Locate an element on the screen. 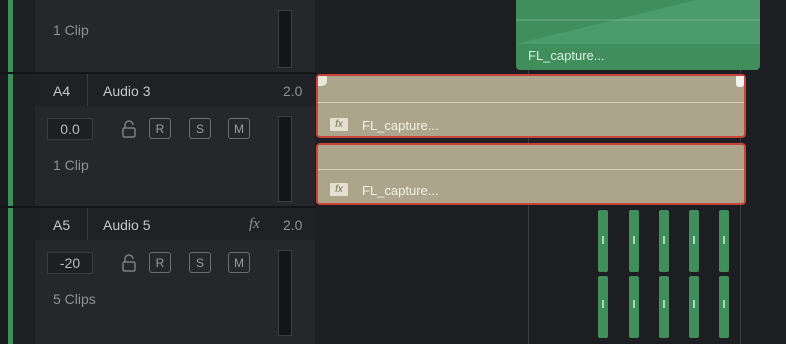 The height and width of the screenshot is (344, 786). clip-end-handle is located at coordinates (740, 81).